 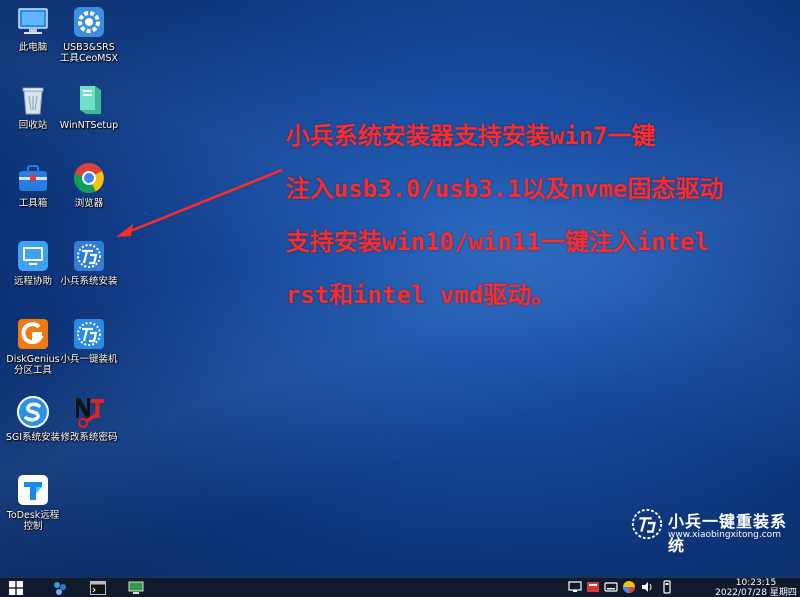 I want to click on diskgenius-icon, so click(x=33, y=334).